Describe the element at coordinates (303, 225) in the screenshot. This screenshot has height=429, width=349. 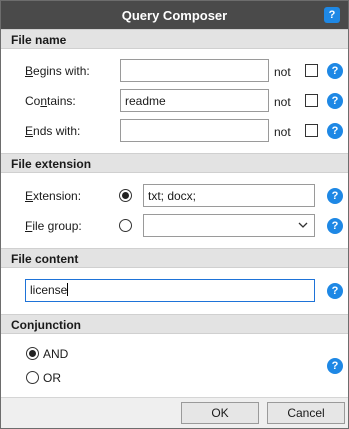
I see `chevron-down-icon` at that location.